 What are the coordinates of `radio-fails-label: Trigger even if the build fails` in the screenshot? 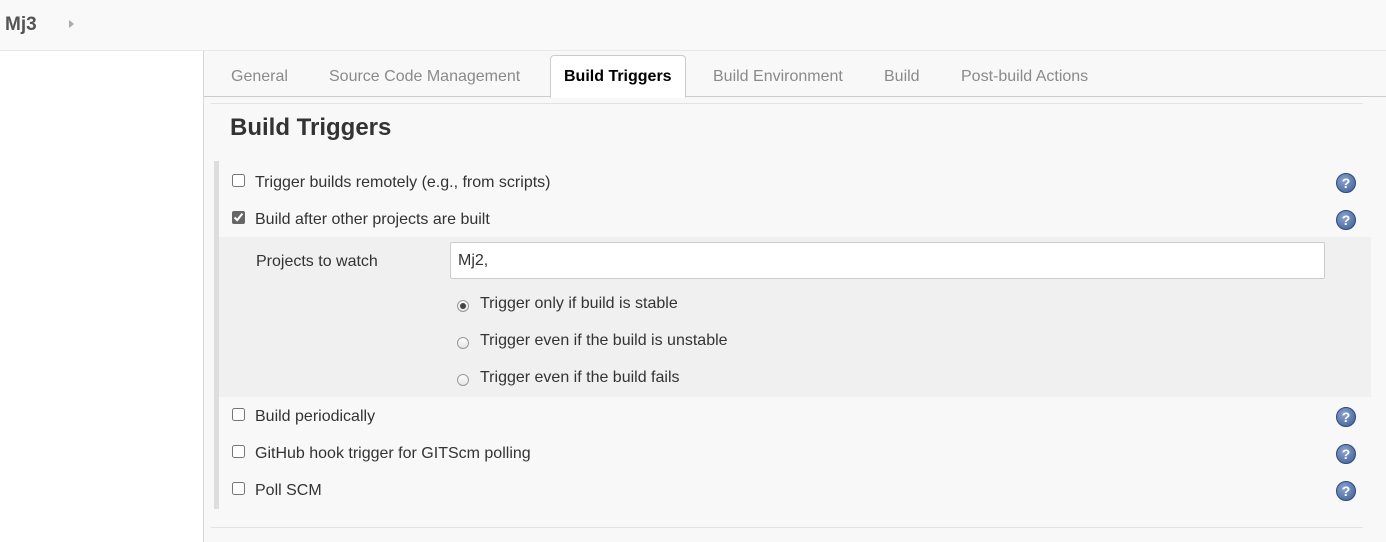 It's located at (580, 378).